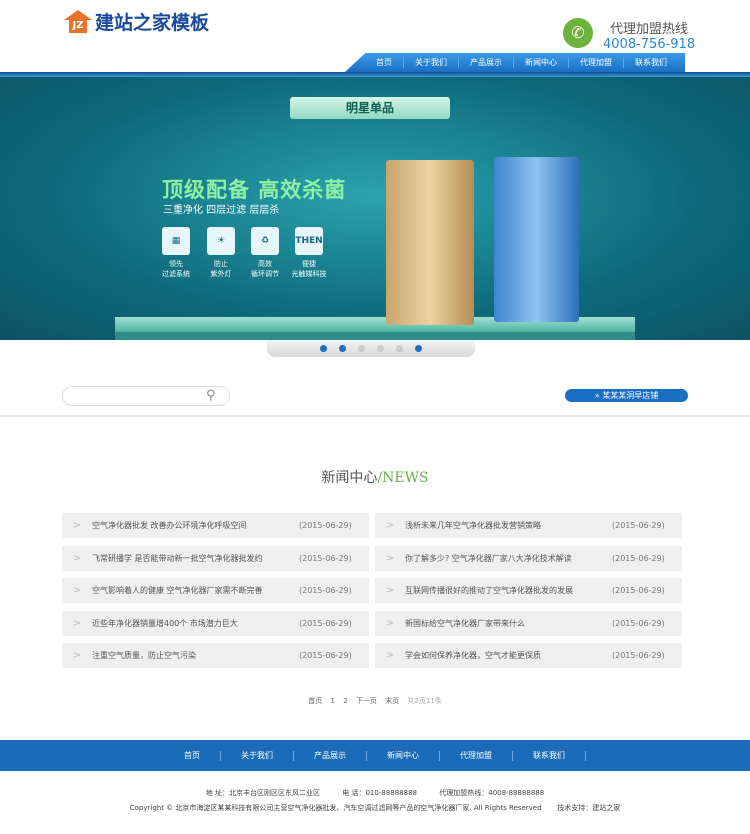 This screenshot has width=750, height=834. I want to click on search-input, so click(146, 396).